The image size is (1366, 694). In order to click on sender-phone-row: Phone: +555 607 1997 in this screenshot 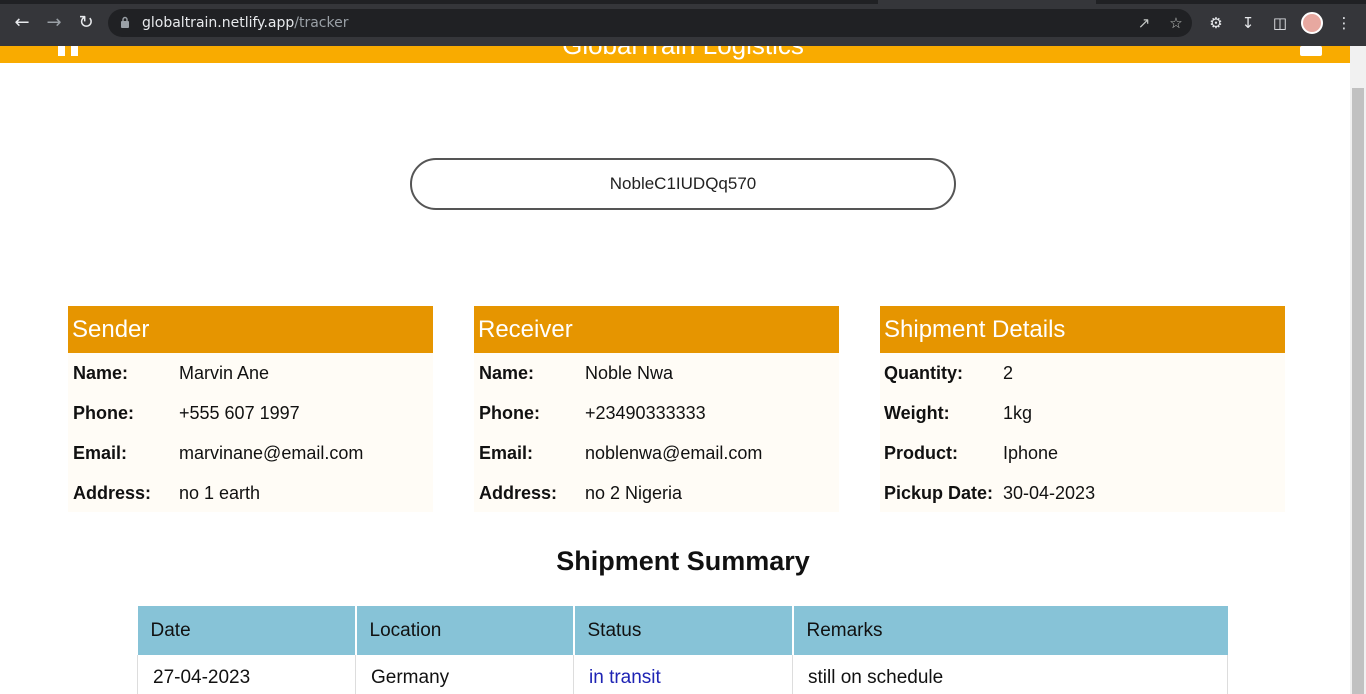, I will do `click(250, 413)`.